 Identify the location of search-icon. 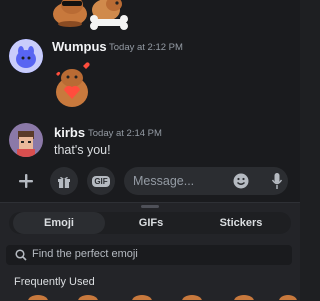
(21, 255).